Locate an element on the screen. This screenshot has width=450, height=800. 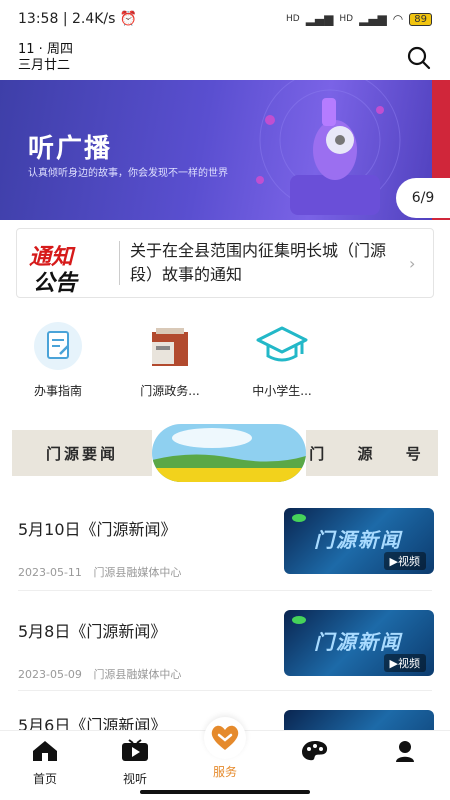
notice-logo: 通知 公告 is located at coordinates (69, 265).